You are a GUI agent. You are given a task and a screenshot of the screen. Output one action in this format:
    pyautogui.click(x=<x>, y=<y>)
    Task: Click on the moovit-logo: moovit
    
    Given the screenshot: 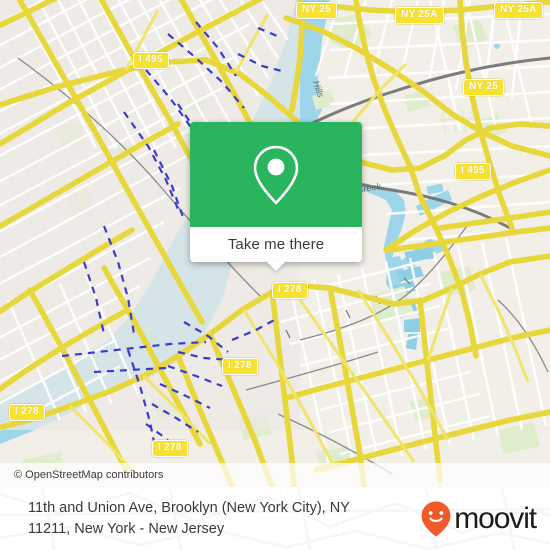 What is the action you would take?
    pyautogui.click(x=479, y=519)
    